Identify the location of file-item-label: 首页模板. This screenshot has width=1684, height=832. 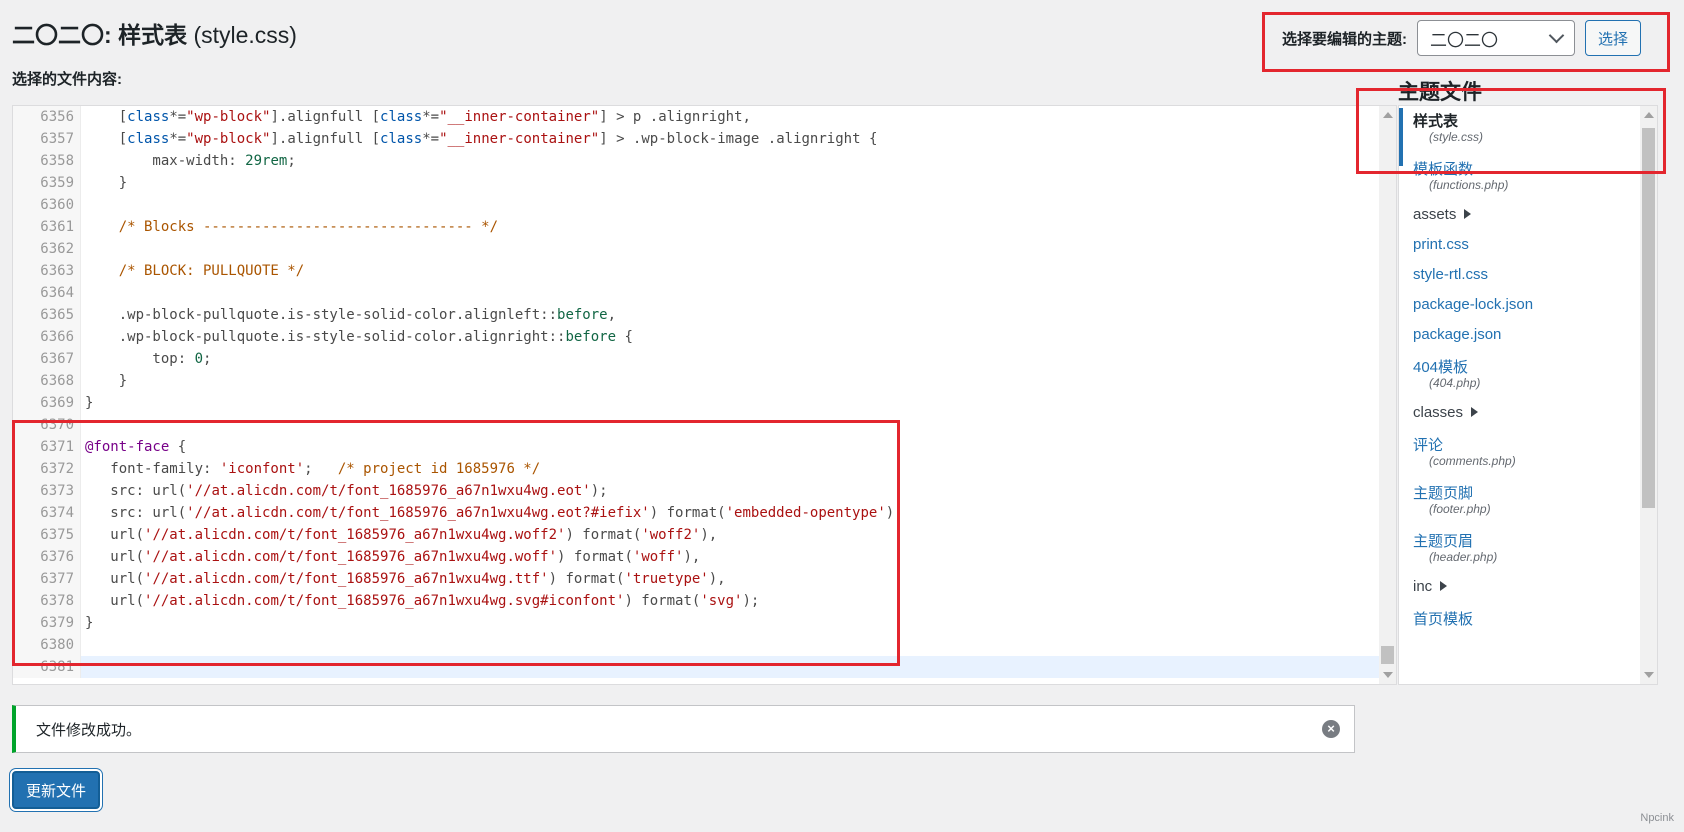
(1443, 619).